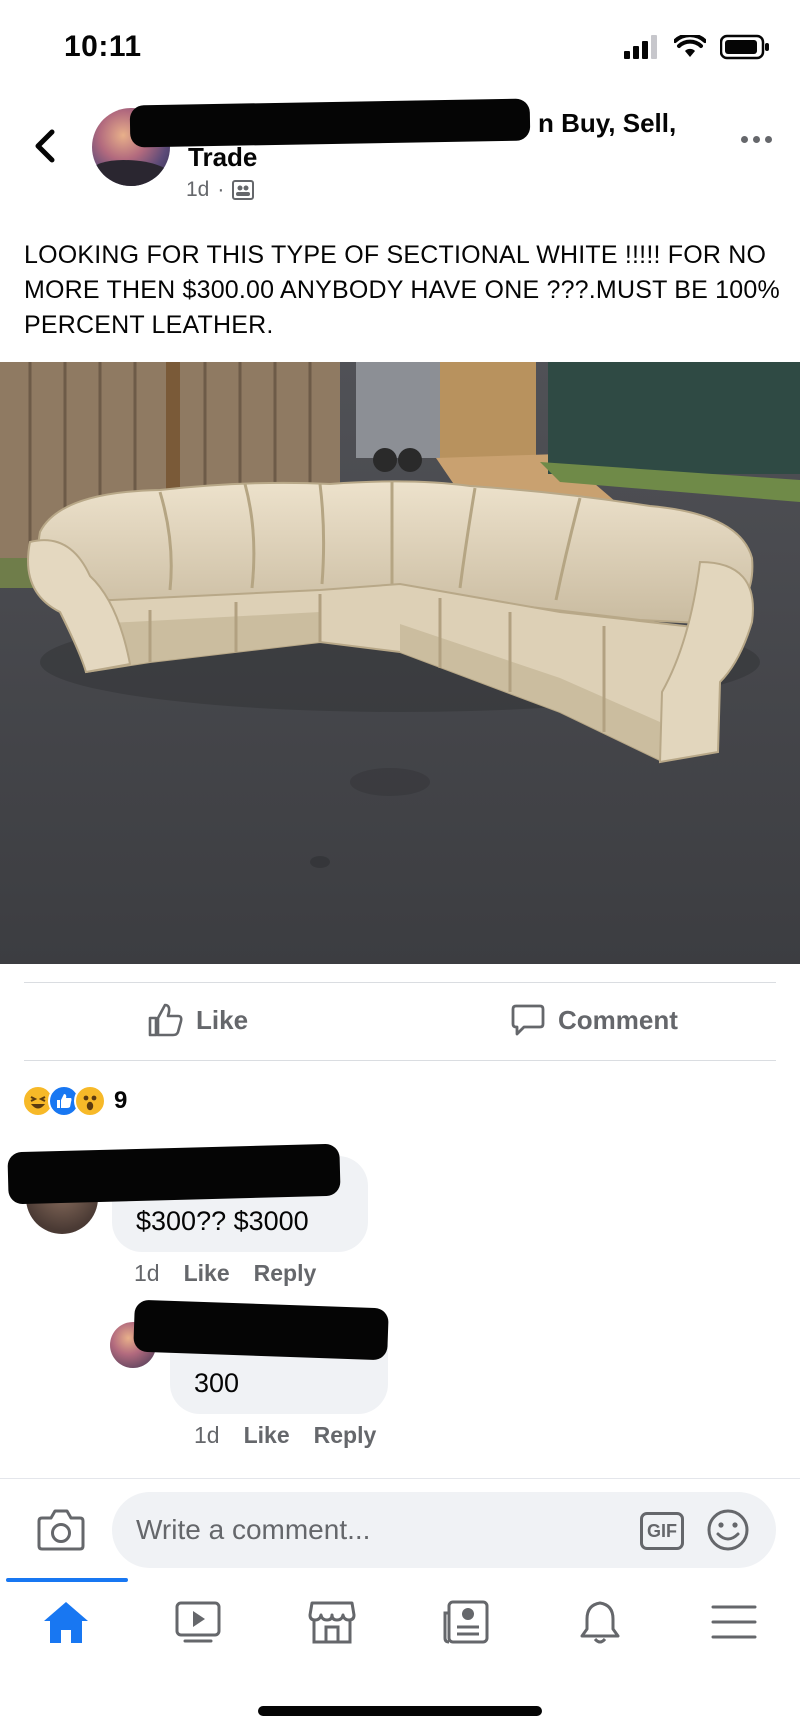 The width and height of the screenshot is (800, 1731). Describe the element at coordinates (640, 47) in the screenshot. I see `signal-icon` at that location.